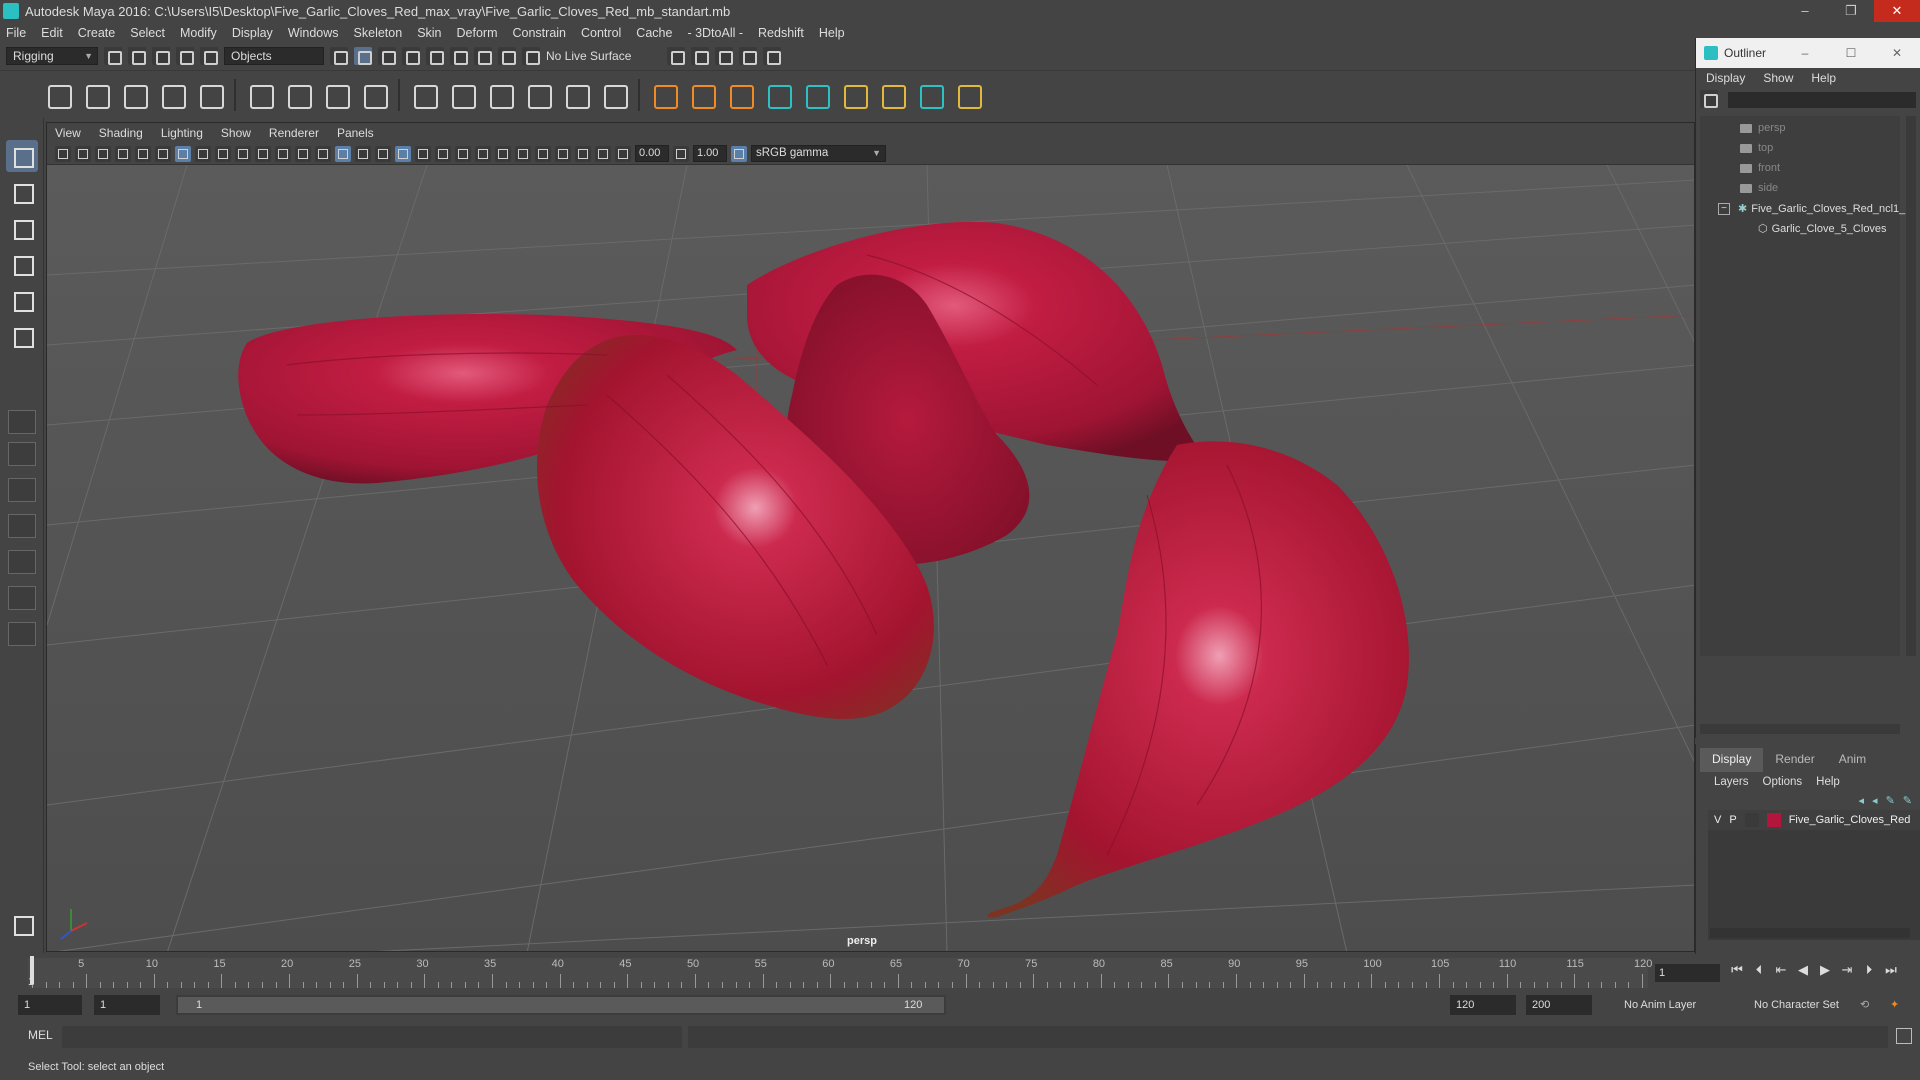  Describe the element at coordinates (681, 153) in the screenshot. I see `gamma-icon` at that location.